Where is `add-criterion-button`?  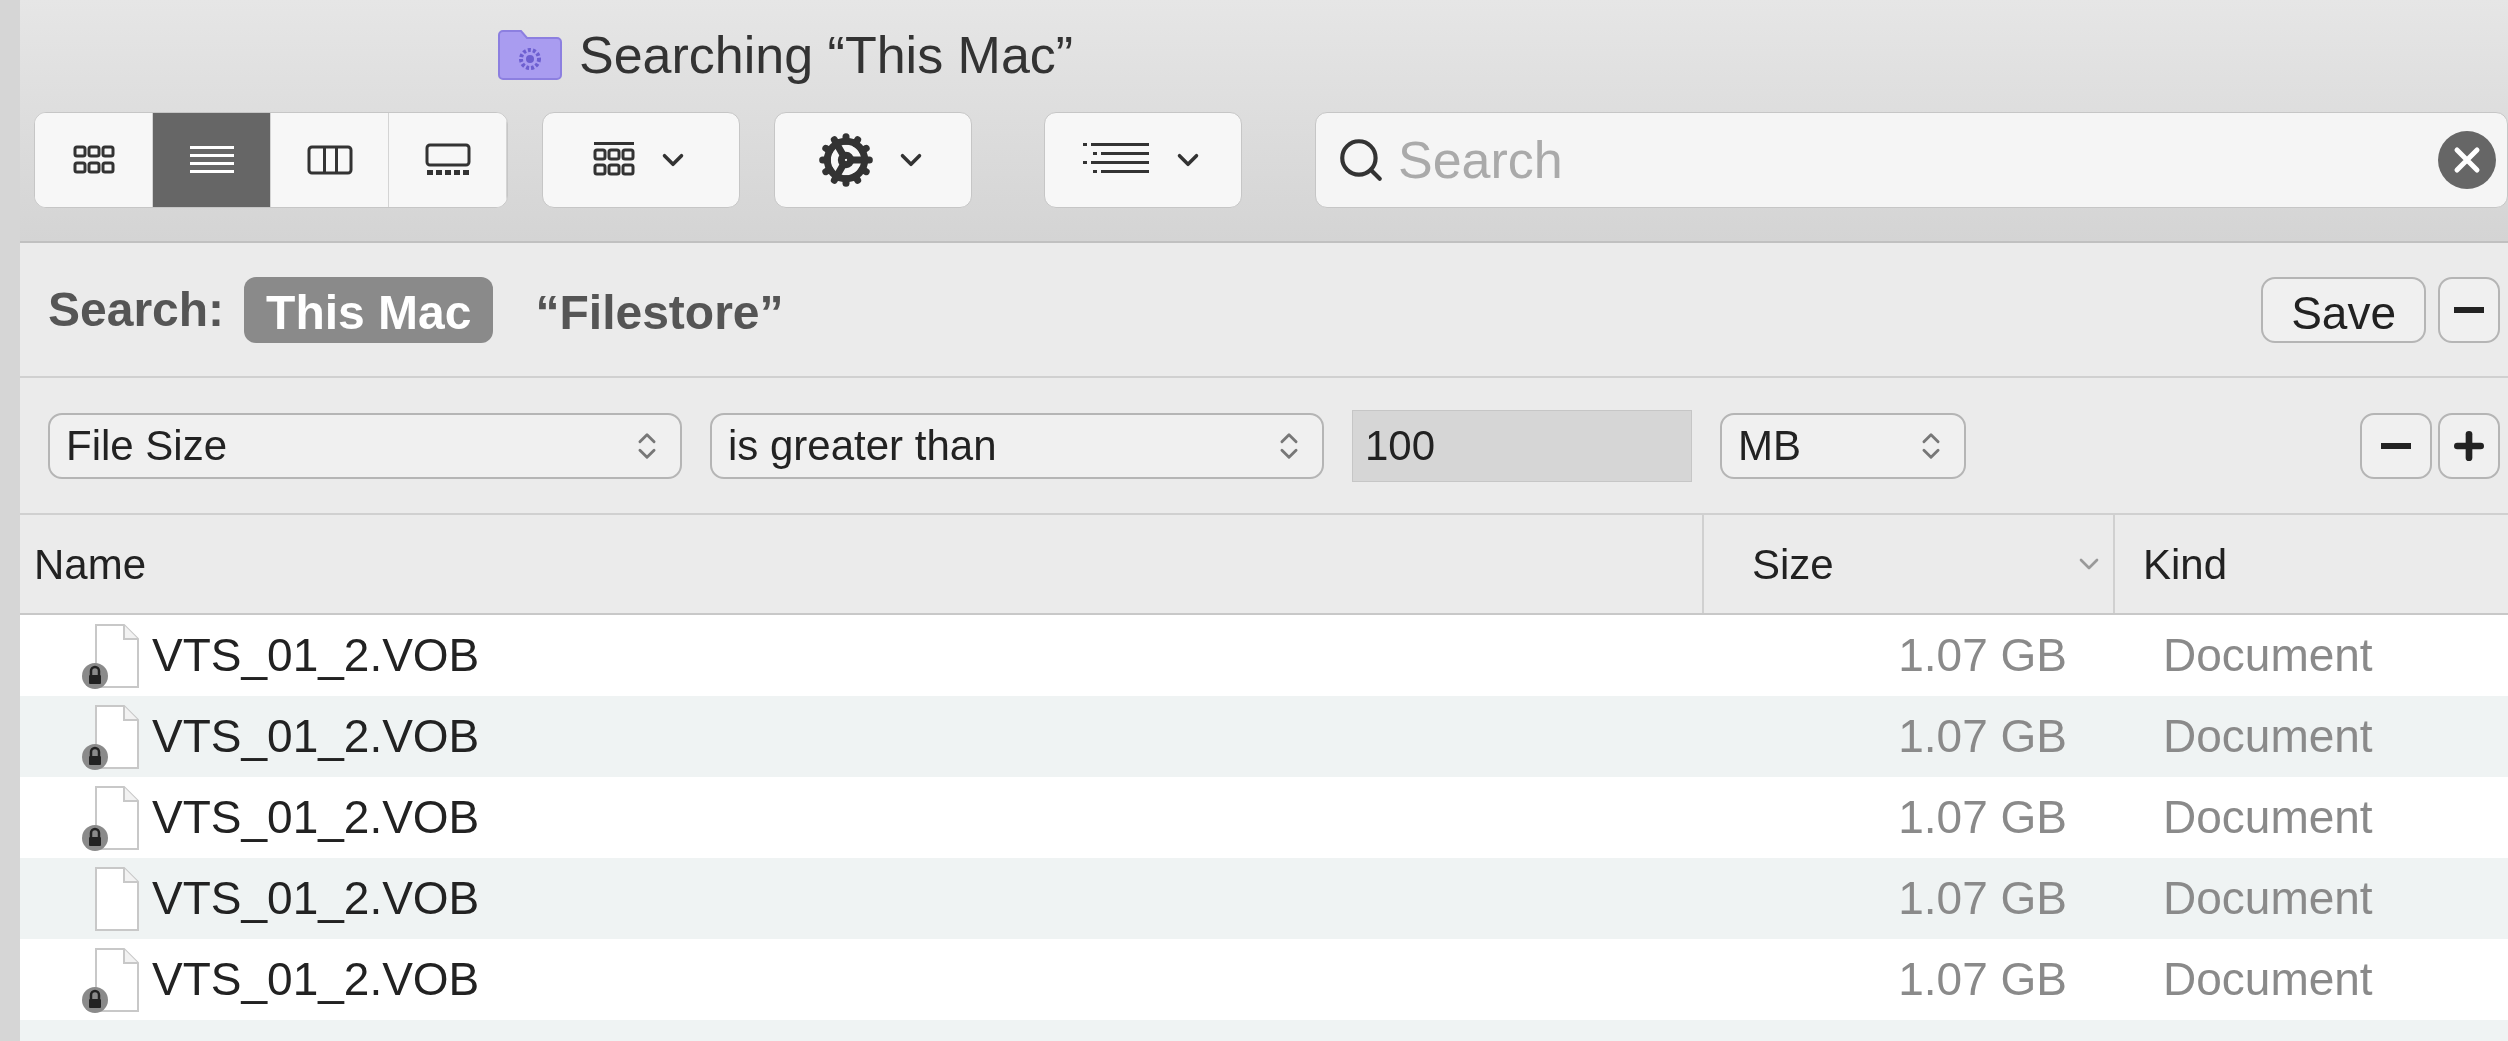
add-criterion-button is located at coordinates (2469, 445).